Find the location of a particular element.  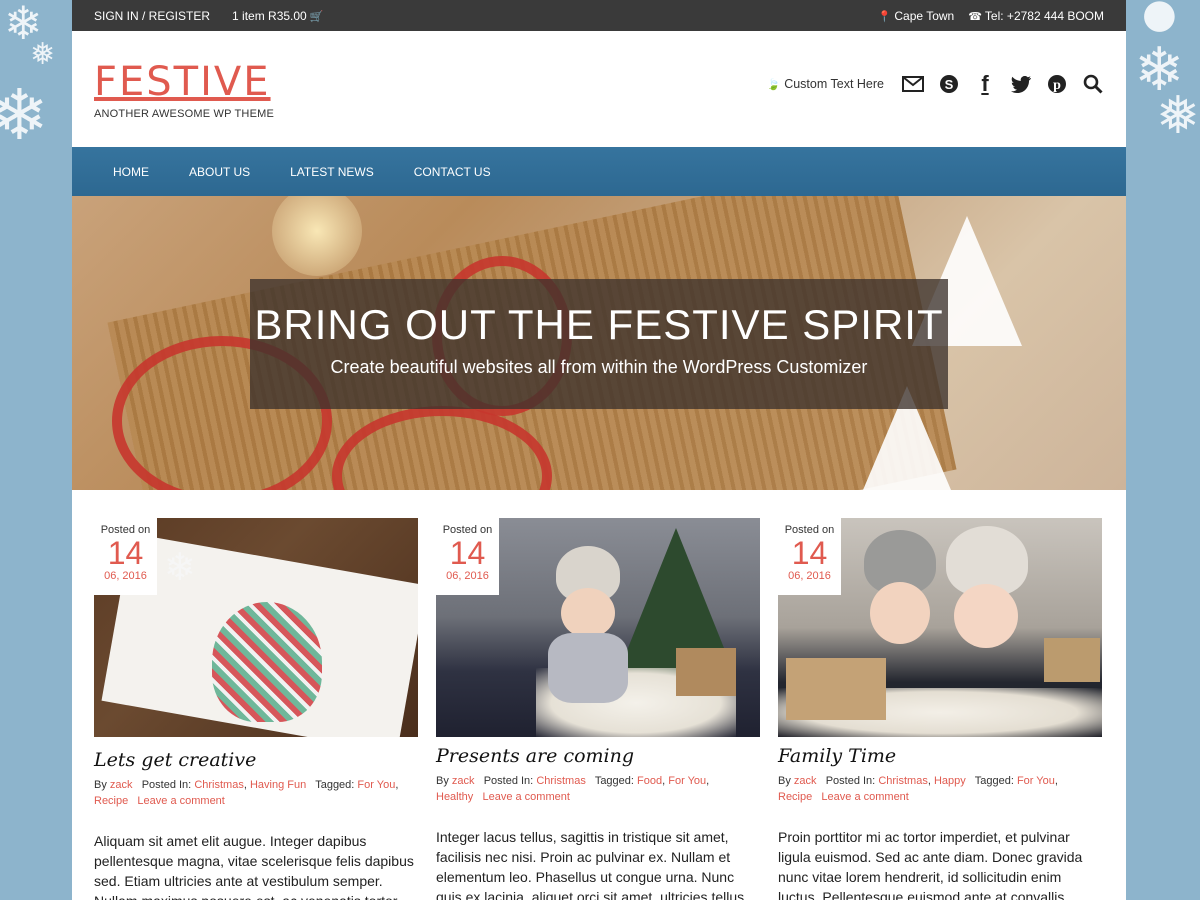

nav-home: HOME is located at coordinates (131, 172).